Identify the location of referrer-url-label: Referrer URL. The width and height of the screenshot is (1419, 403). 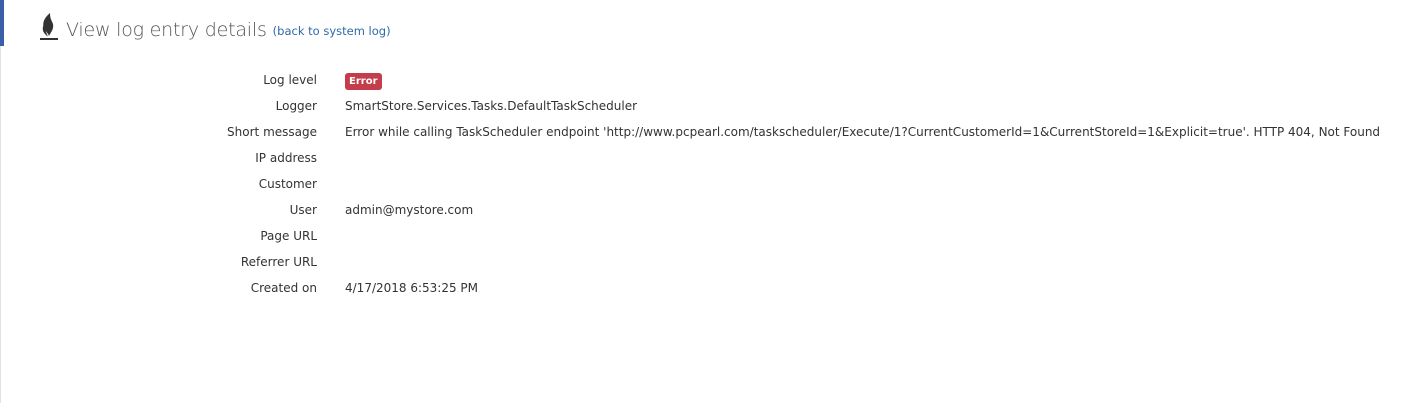
(278, 262).